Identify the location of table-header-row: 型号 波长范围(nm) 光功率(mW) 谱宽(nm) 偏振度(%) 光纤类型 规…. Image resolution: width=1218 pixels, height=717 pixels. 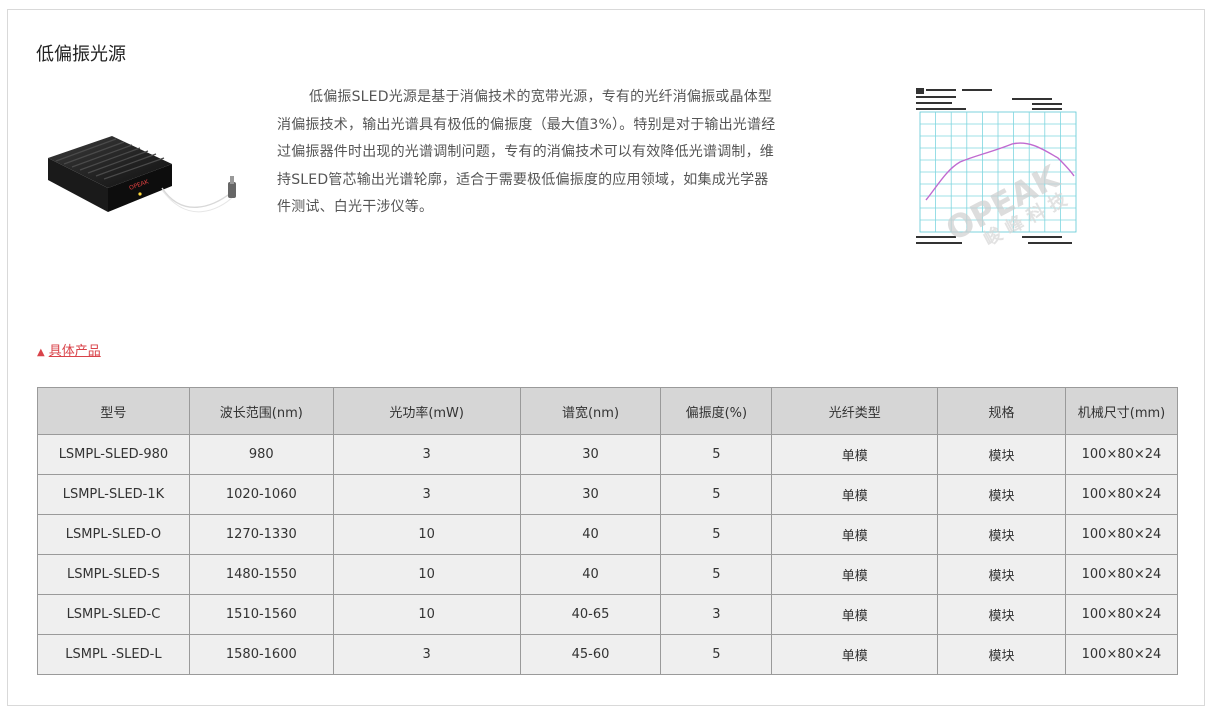
(608, 411).